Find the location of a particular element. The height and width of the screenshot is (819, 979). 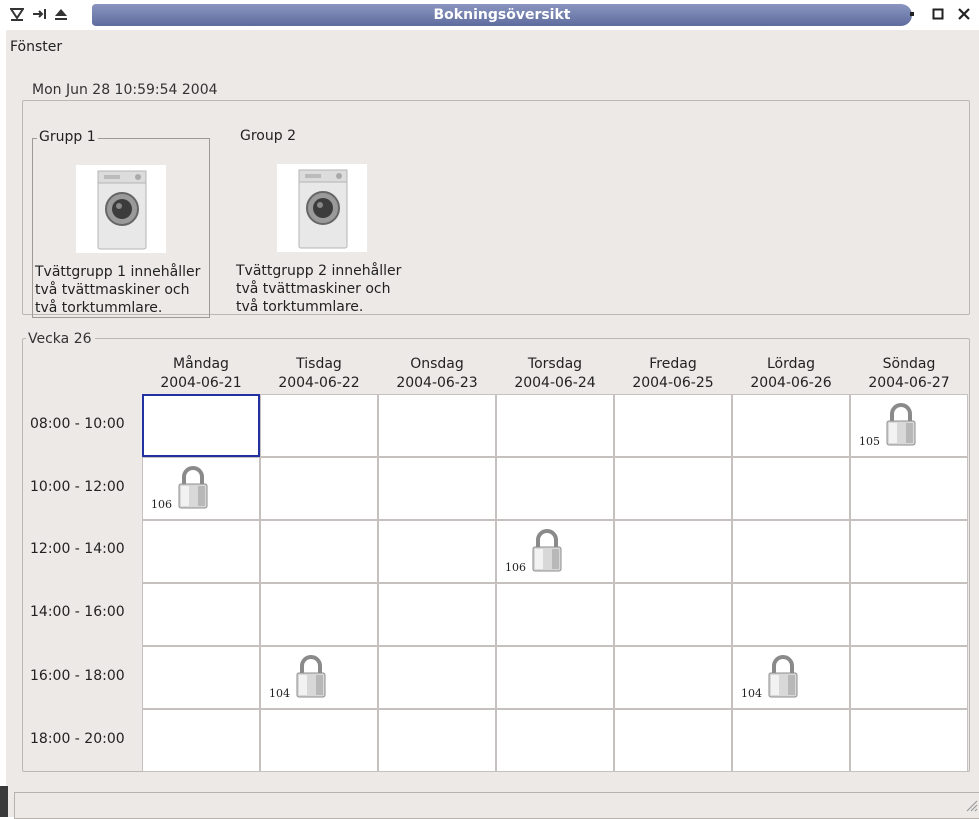

status-bar is located at coordinates (496, 805).